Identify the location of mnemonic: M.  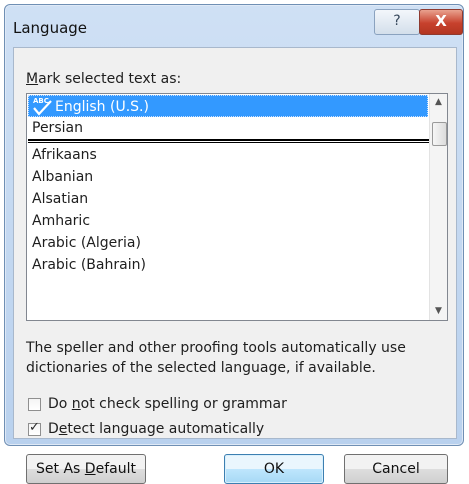
(32, 79).